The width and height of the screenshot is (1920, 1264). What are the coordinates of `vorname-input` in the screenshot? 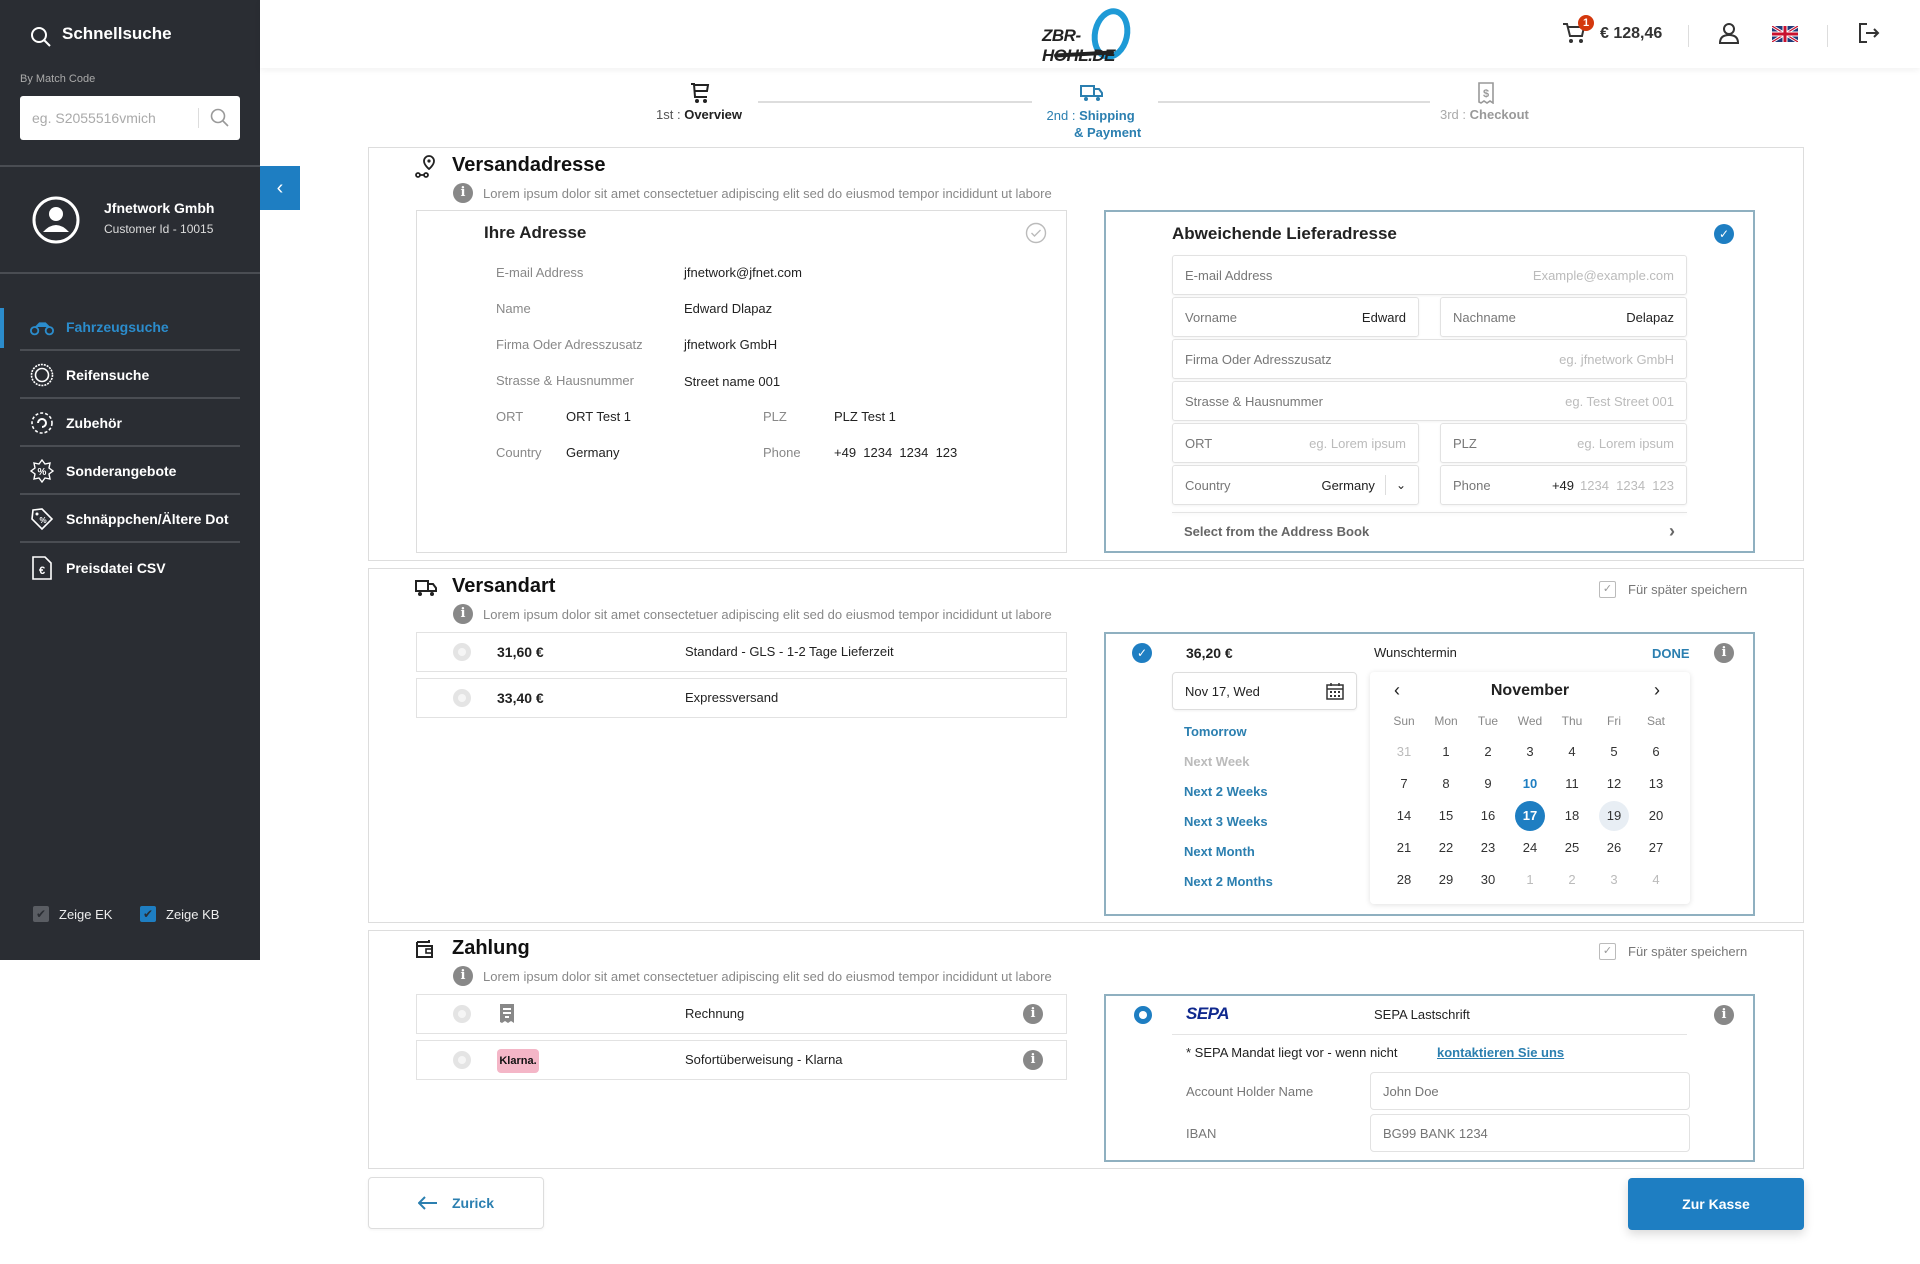 It's located at (1339, 317).